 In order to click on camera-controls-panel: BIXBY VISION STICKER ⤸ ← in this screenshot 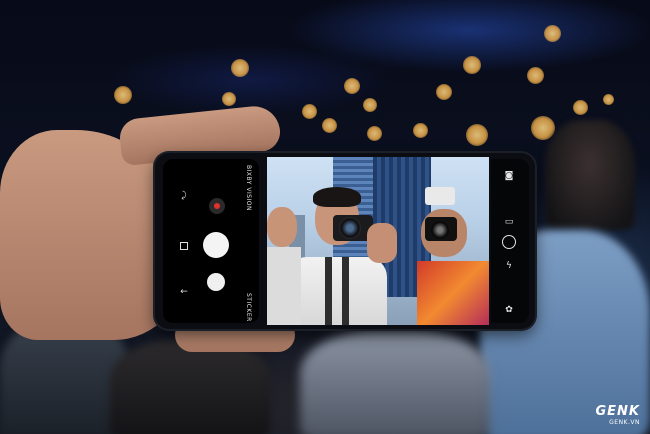, I will do `click(211, 241)`.